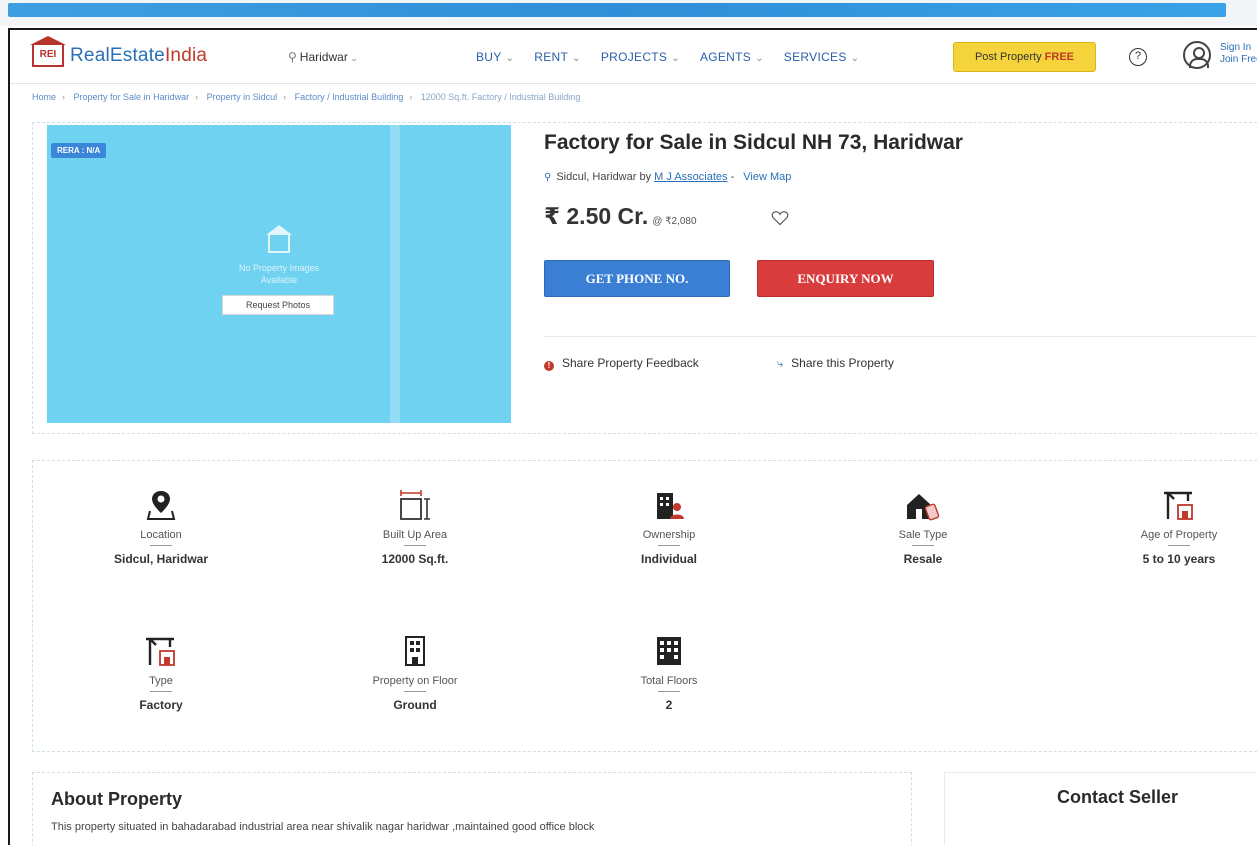 This screenshot has width=1257, height=845. What do you see at coordinates (489, 57) in the screenshot?
I see `nav-buy-label: BUY` at bounding box center [489, 57].